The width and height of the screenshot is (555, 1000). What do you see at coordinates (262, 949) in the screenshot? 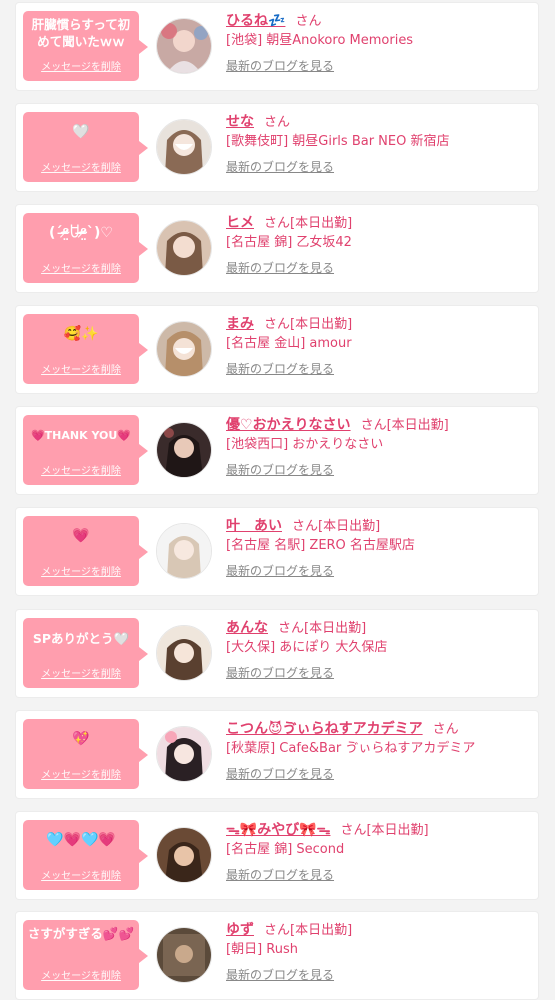
I see `shop-label: [朝日] Rush` at bounding box center [262, 949].